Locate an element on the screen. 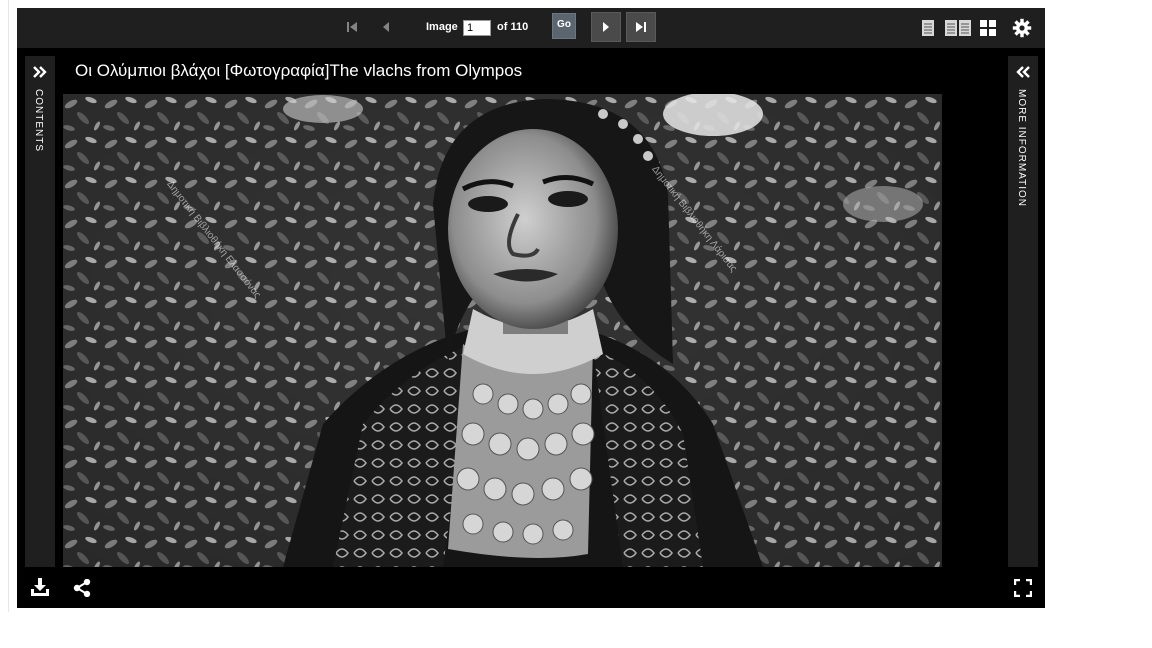 The width and height of the screenshot is (1152, 648). image-label: Image is located at coordinates (442, 27).